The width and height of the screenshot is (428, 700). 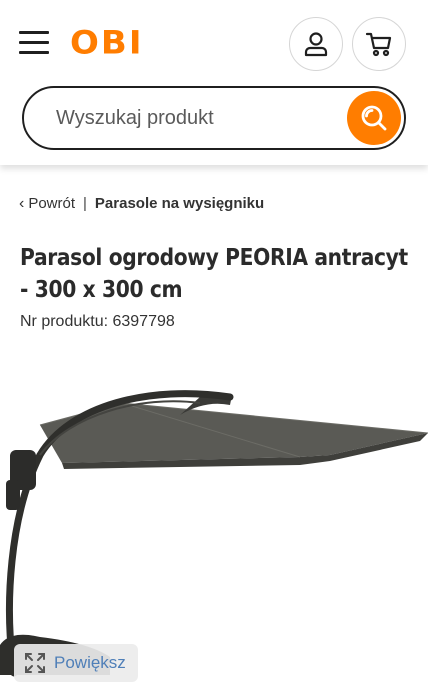 What do you see at coordinates (35, 663) in the screenshot?
I see `expand-icon` at bounding box center [35, 663].